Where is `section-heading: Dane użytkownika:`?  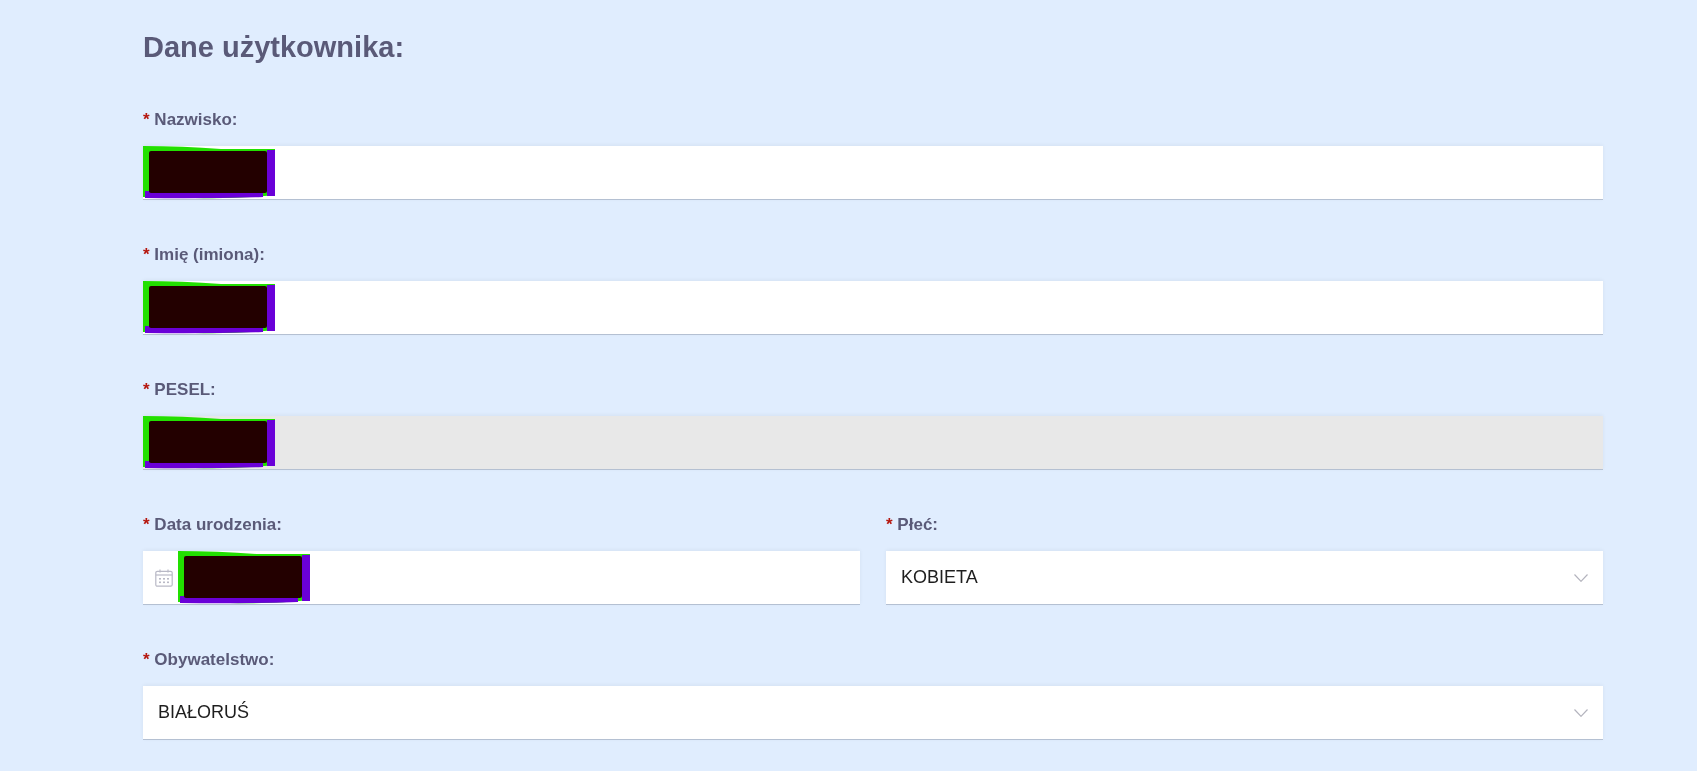
section-heading: Dane użytkownika: is located at coordinates (274, 47).